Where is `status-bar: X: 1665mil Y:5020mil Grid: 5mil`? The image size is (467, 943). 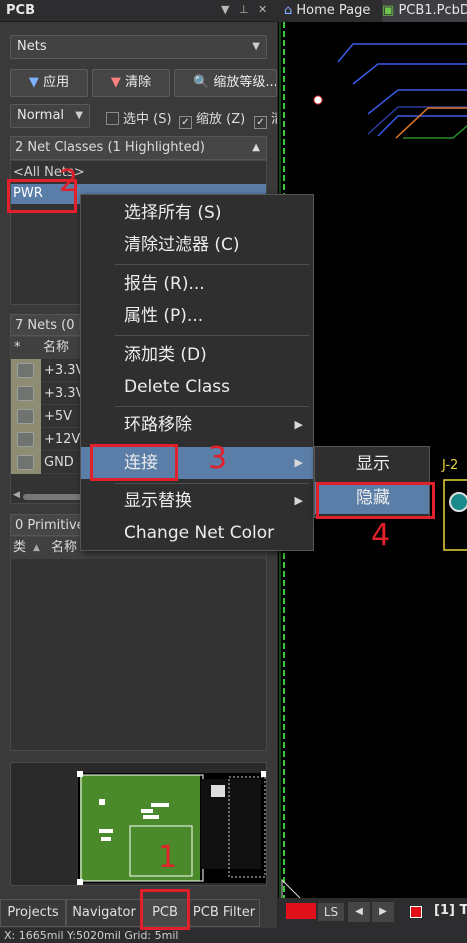 status-bar: X: 1665mil Y:5020mil Grid: 5mil is located at coordinates (233, 935).